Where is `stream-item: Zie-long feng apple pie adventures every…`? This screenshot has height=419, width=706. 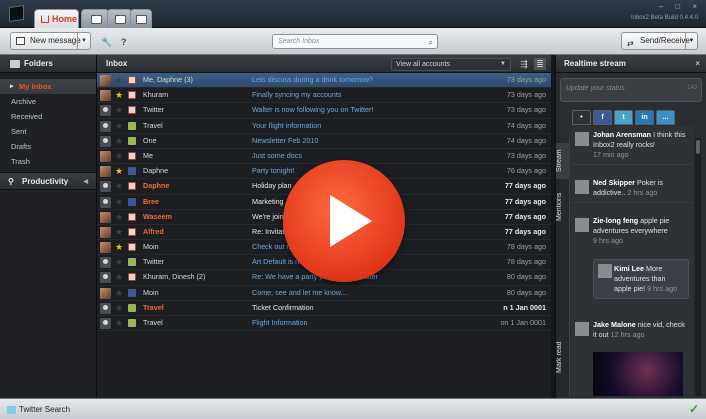 stream-item: Zie-long feng apple pie adventures every… is located at coordinates (632, 231).